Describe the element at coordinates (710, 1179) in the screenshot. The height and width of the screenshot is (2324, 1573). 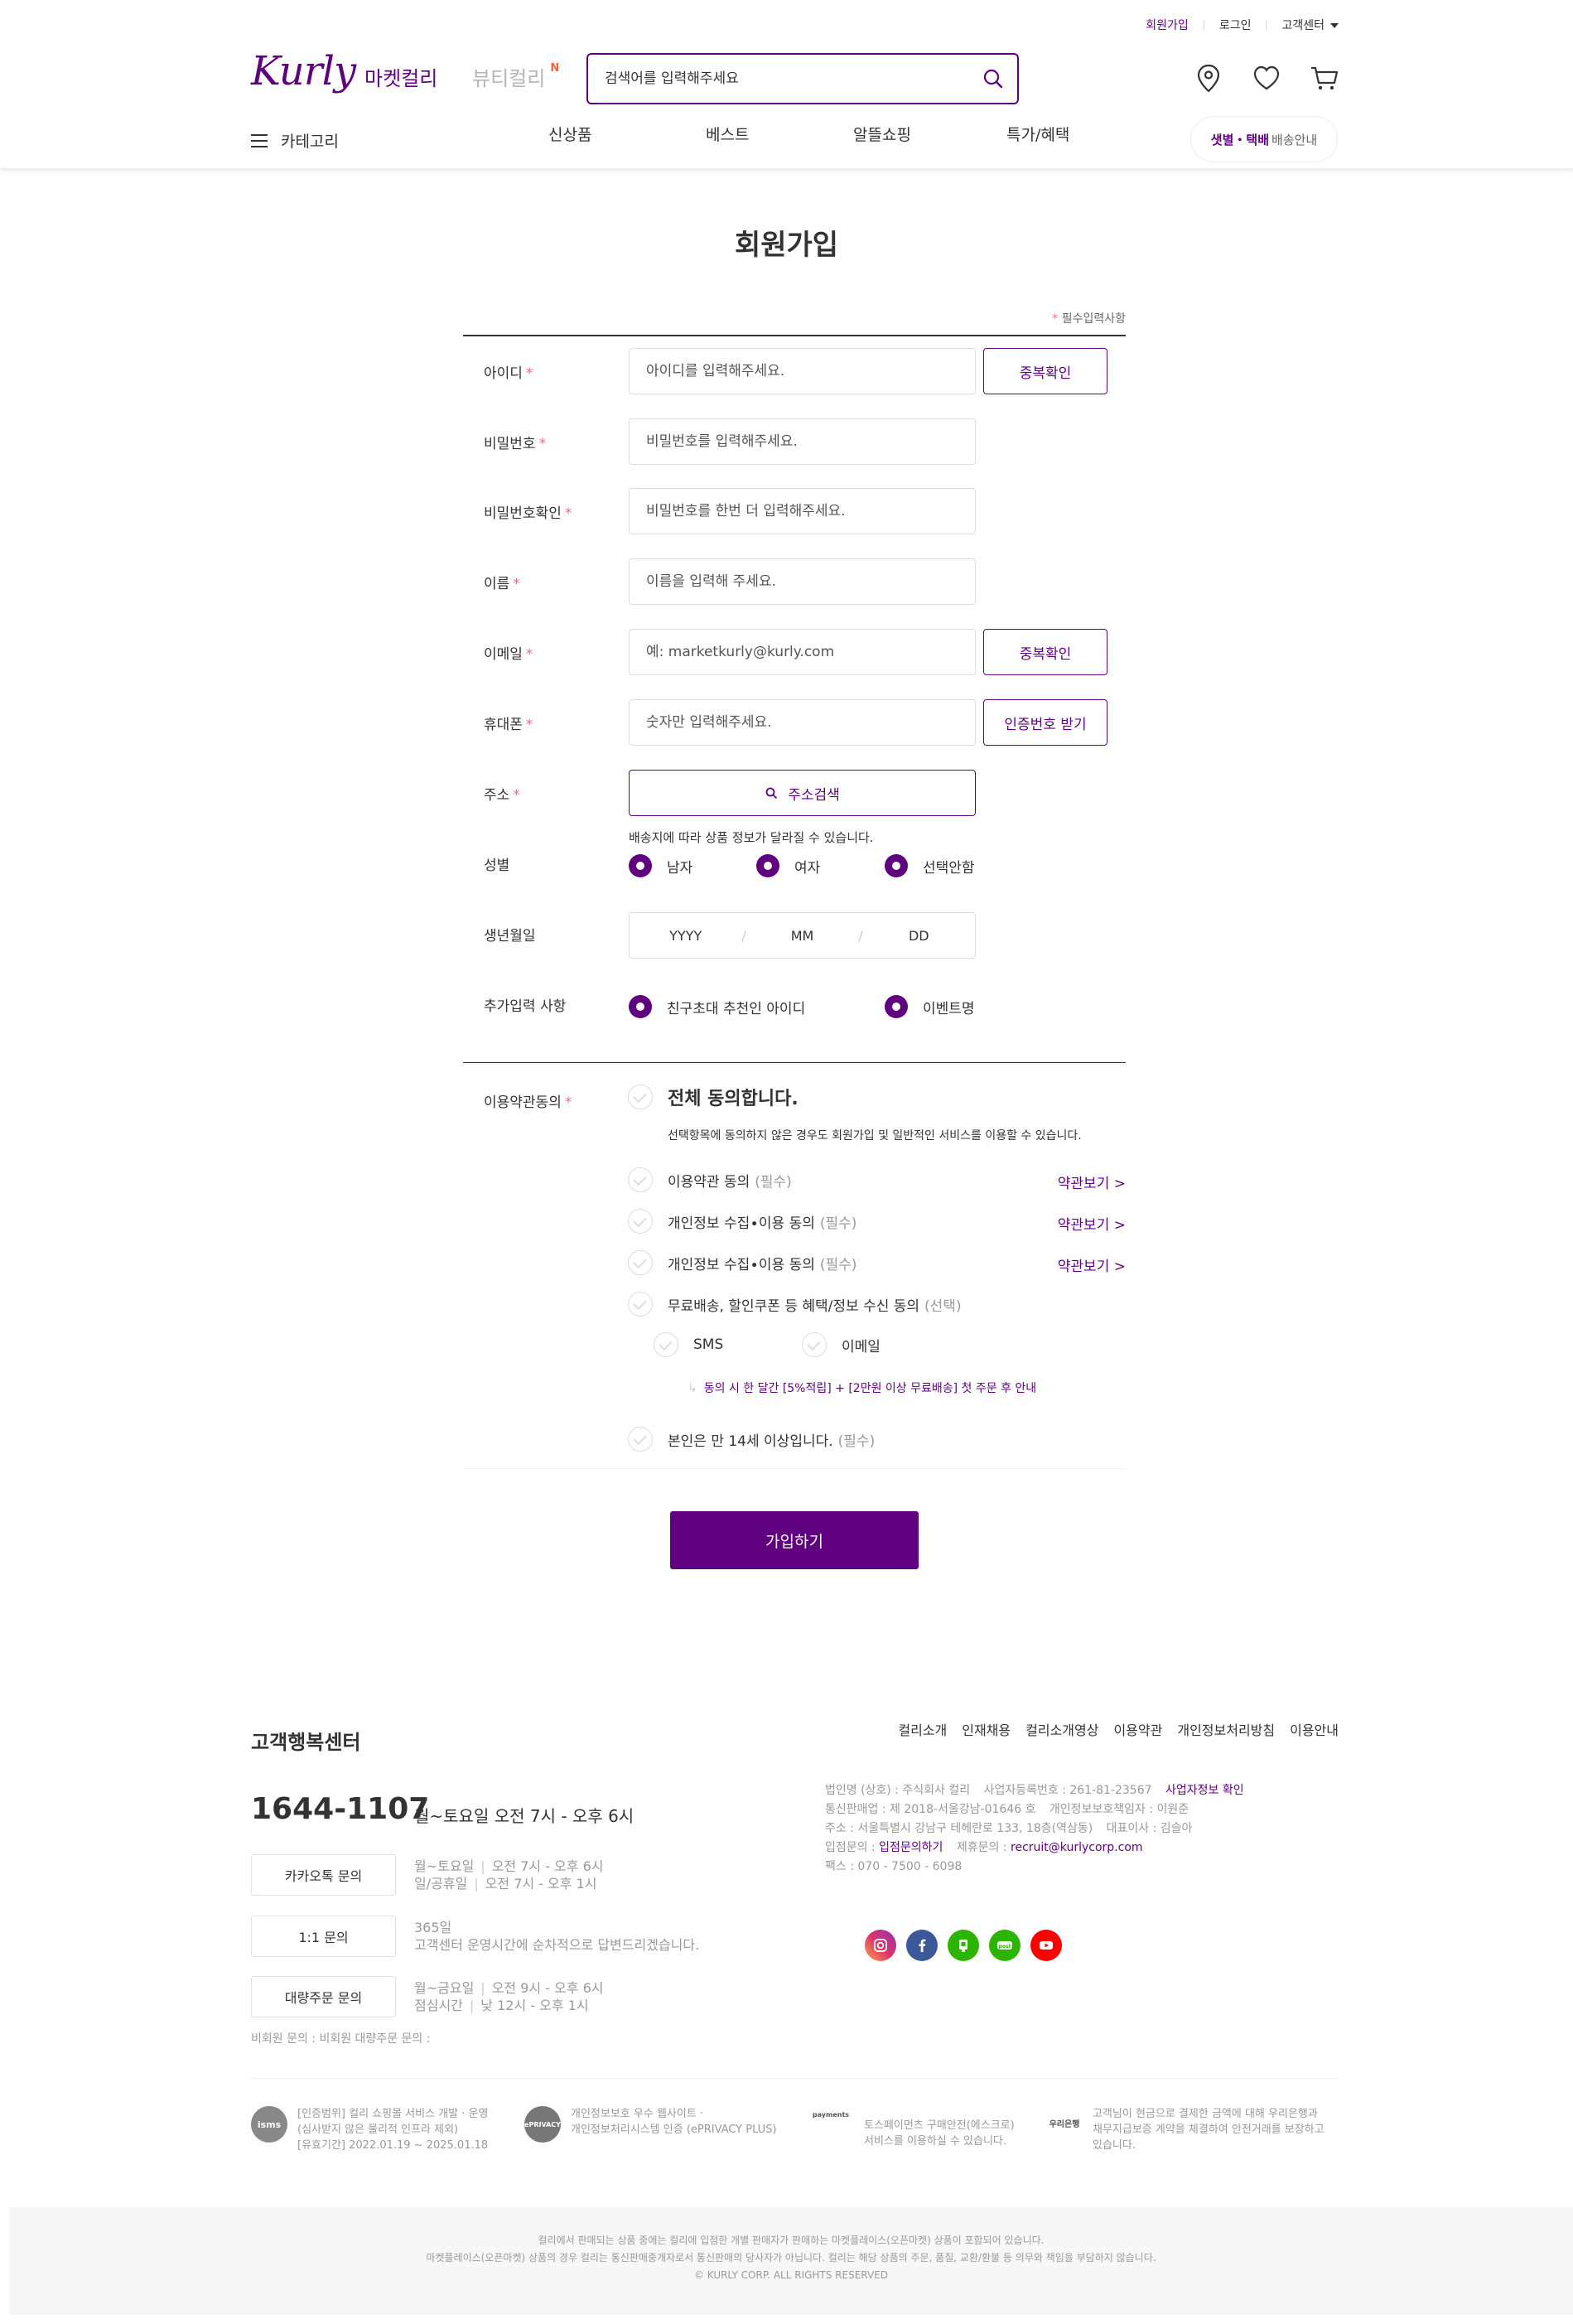
I see `terms-item-checkbox: 이용약관 동의 (필수)` at that location.